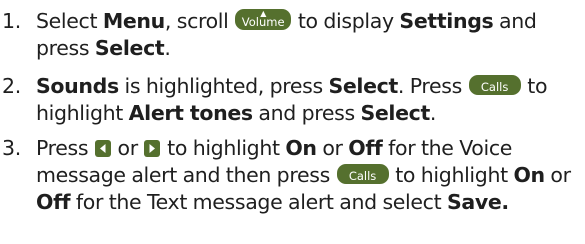 Image resolution: width=585 pixels, height=244 pixels. What do you see at coordinates (477, 202) in the screenshot?
I see `save-term: Save.` at bounding box center [477, 202].